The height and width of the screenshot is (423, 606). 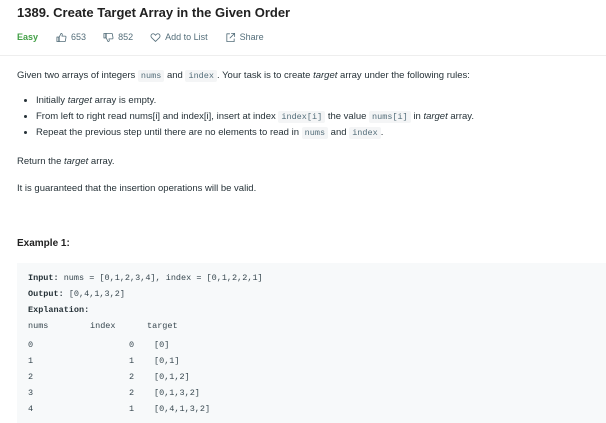 I want to click on share-button: Share, so click(x=244, y=37).